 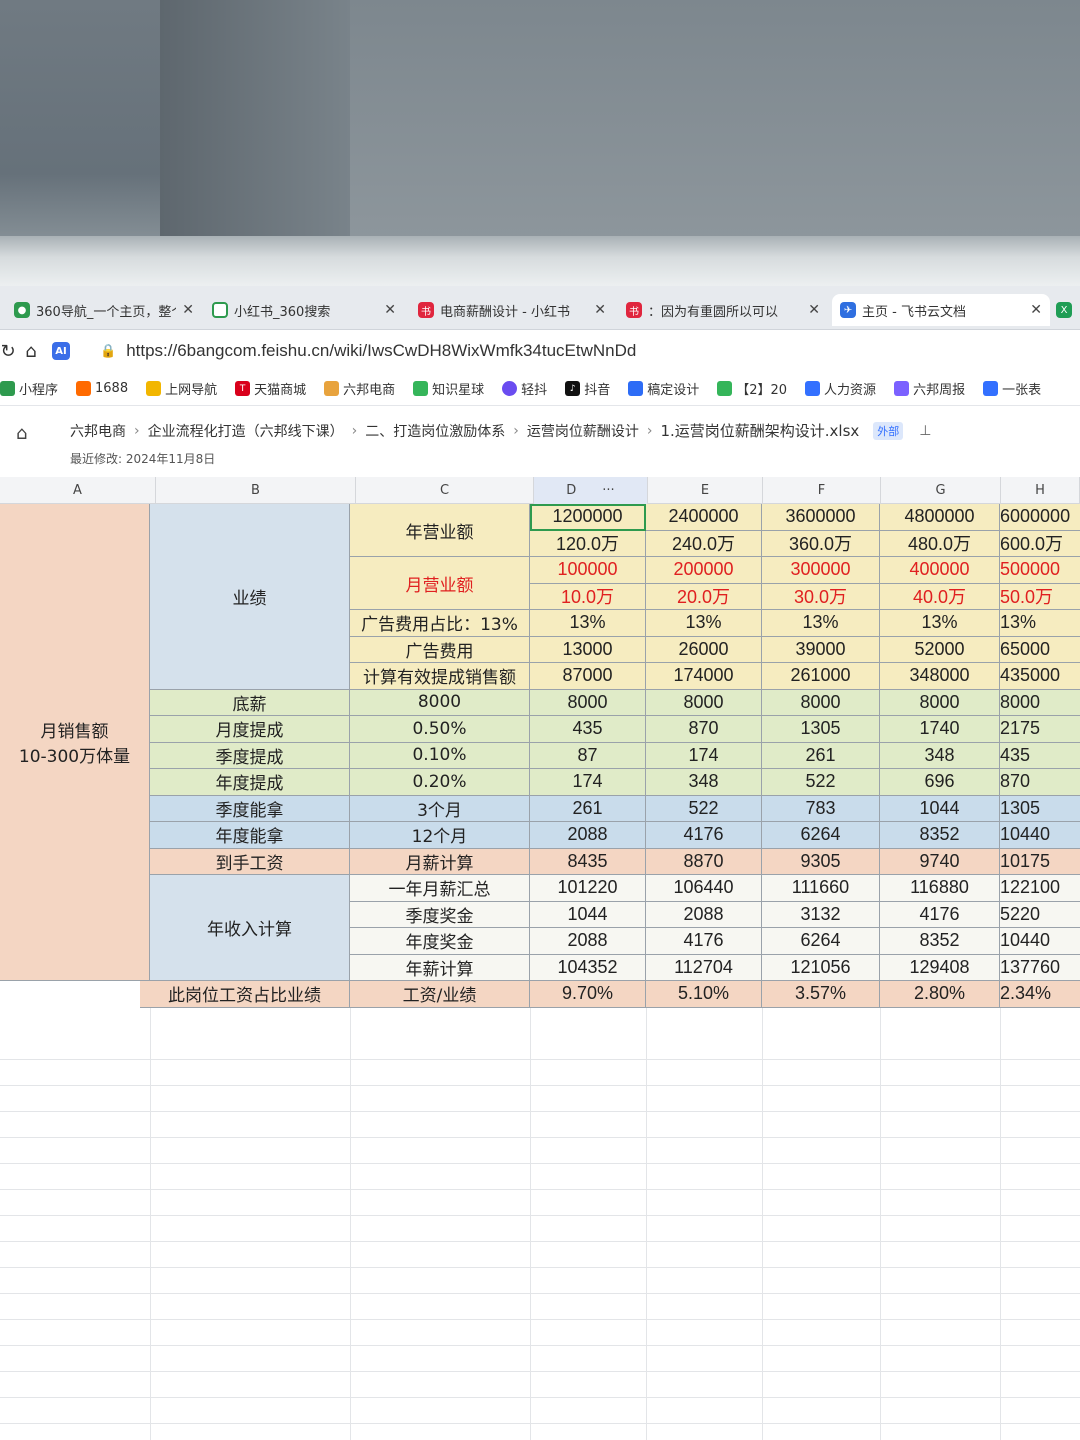 I want to click on breadcrumb-item: 二、打造岗位激励体系, so click(x=435, y=431).